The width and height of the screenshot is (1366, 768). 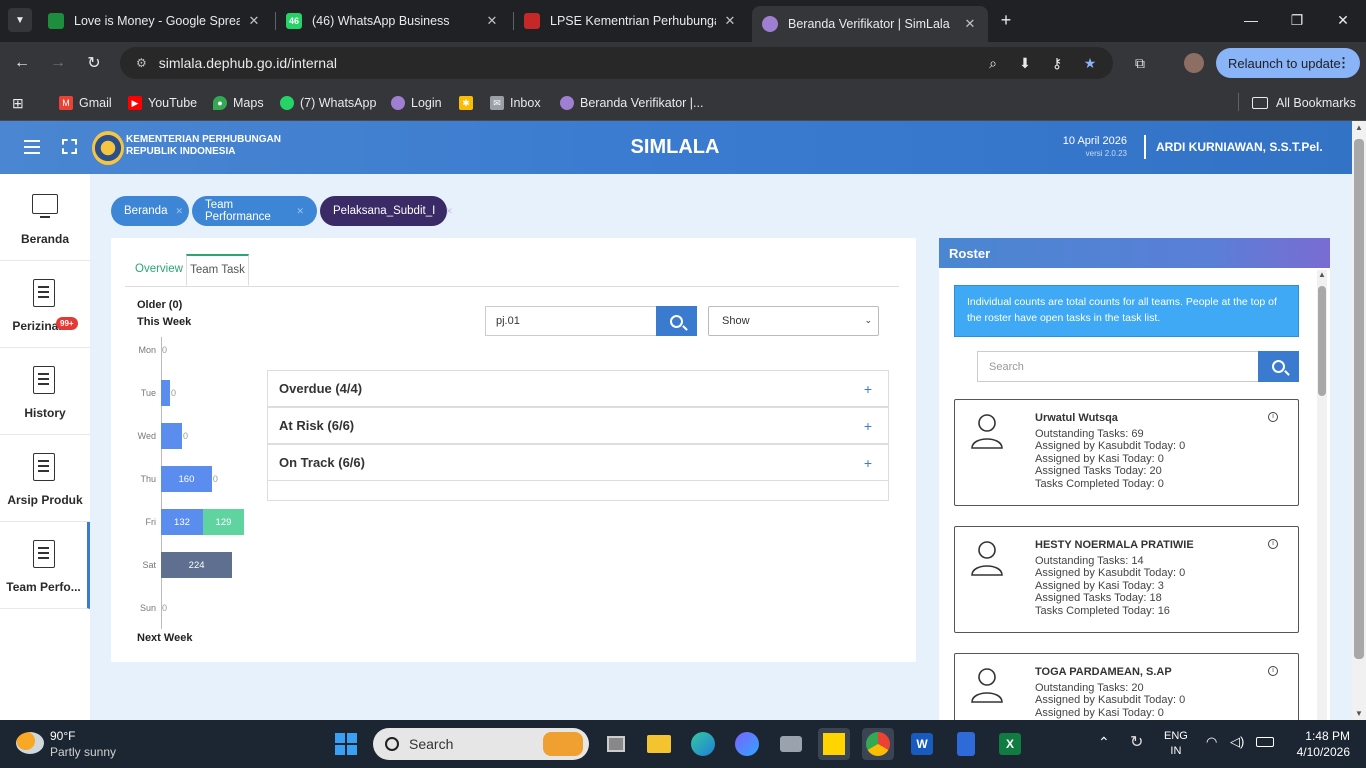 What do you see at coordinates (1251, 20) in the screenshot?
I see `minimize-icon: —` at bounding box center [1251, 20].